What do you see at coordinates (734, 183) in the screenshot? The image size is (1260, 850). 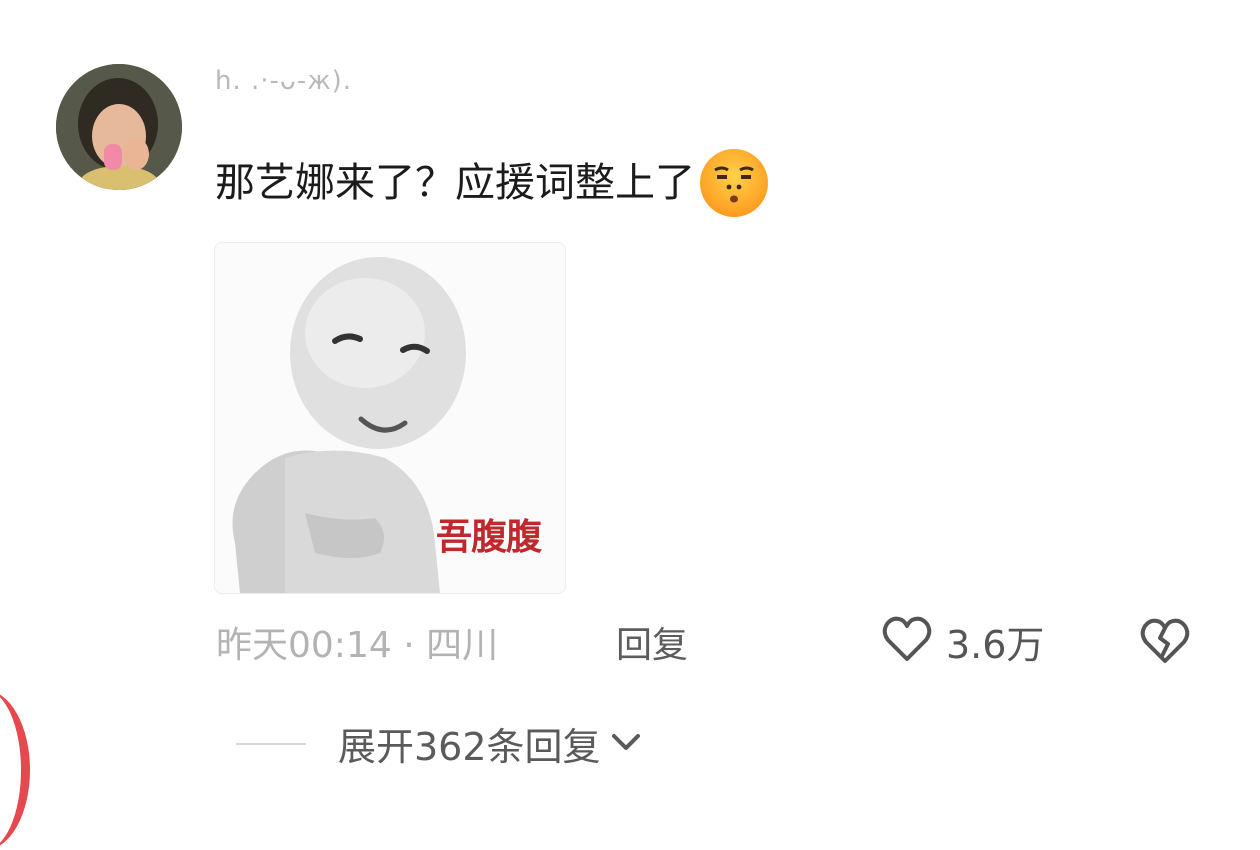 I see `smug-face-emoji` at bounding box center [734, 183].